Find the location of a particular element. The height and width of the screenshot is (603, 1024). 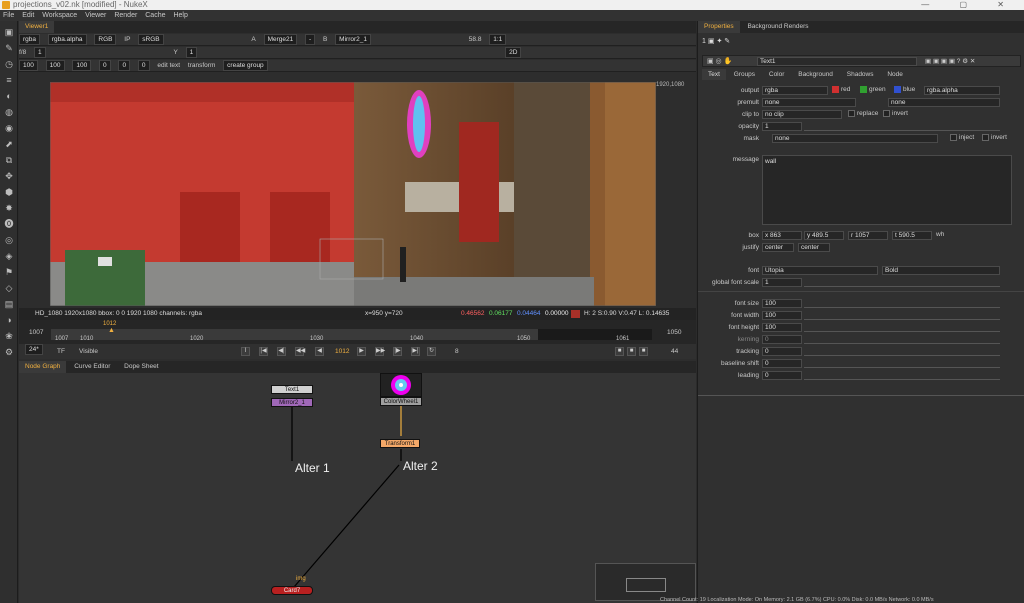

tracking-slider is located at coordinates (902, 351).